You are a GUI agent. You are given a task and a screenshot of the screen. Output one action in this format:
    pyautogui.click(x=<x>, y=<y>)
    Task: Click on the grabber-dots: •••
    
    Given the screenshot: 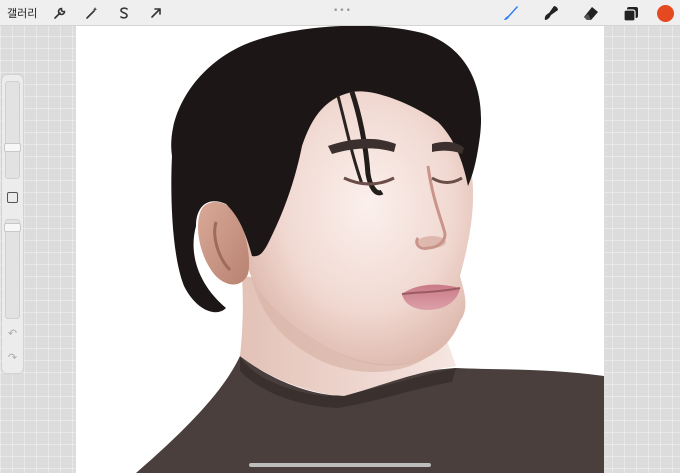 What is the action you would take?
    pyautogui.click(x=342, y=11)
    